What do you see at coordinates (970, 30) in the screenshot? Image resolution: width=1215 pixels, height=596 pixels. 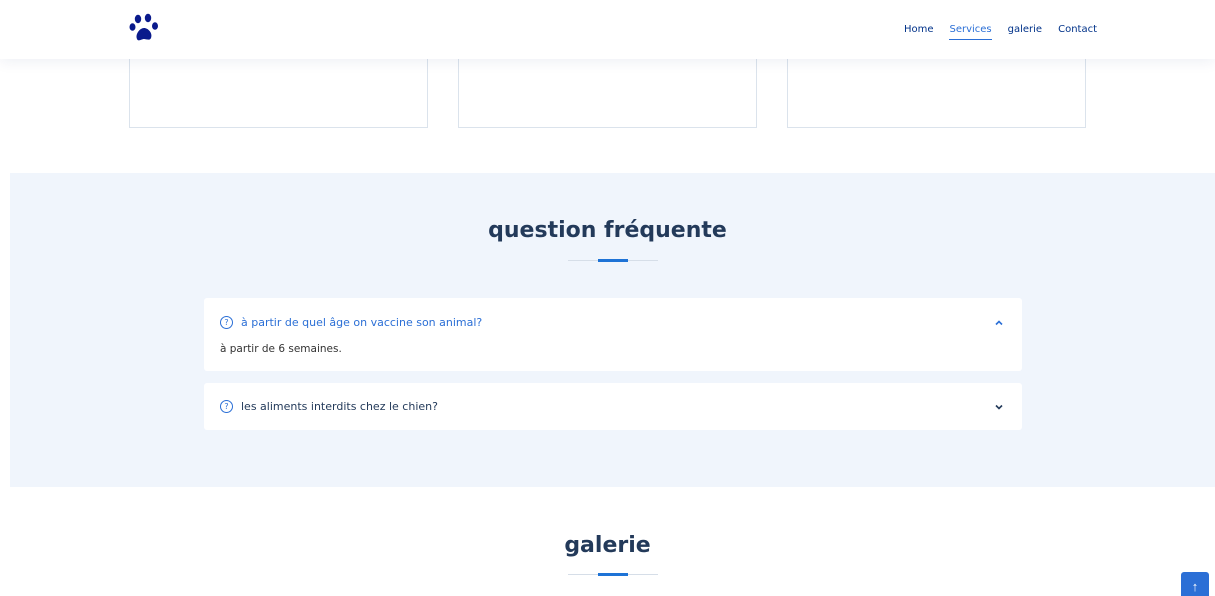 I see `nav-services: Services` at bounding box center [970, 30].